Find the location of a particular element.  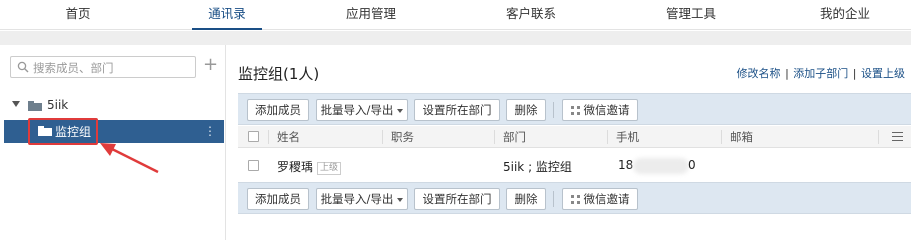

department-actions: 修改名称 | 添加子部门 | 设置上级 is located at coordinates (821, 73).